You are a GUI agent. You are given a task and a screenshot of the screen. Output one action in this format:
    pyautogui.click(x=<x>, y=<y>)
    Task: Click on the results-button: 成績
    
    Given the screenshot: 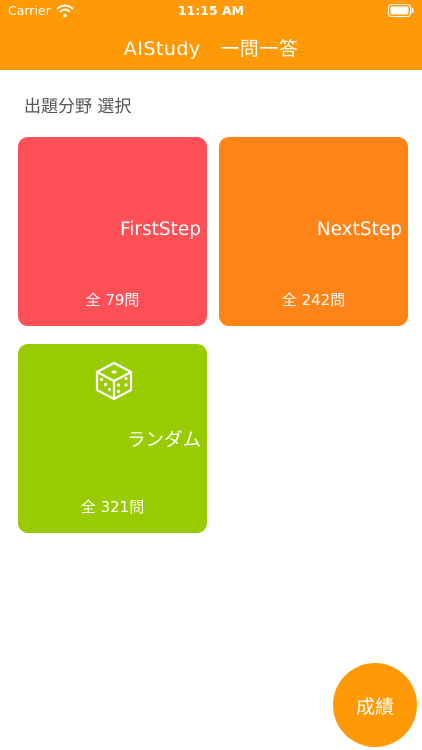 What is the action you would take?
    pyautogui.click(x=375, y=705)
    